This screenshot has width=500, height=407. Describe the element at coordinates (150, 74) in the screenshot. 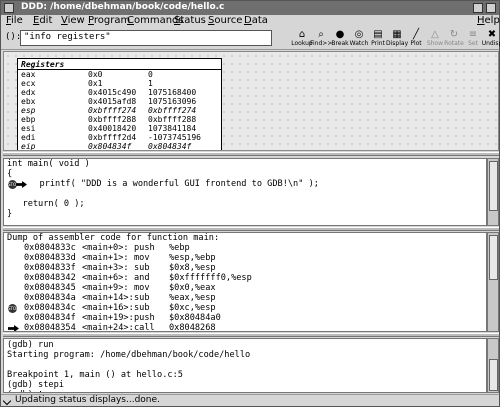

I see `register-value: 0` at that location.